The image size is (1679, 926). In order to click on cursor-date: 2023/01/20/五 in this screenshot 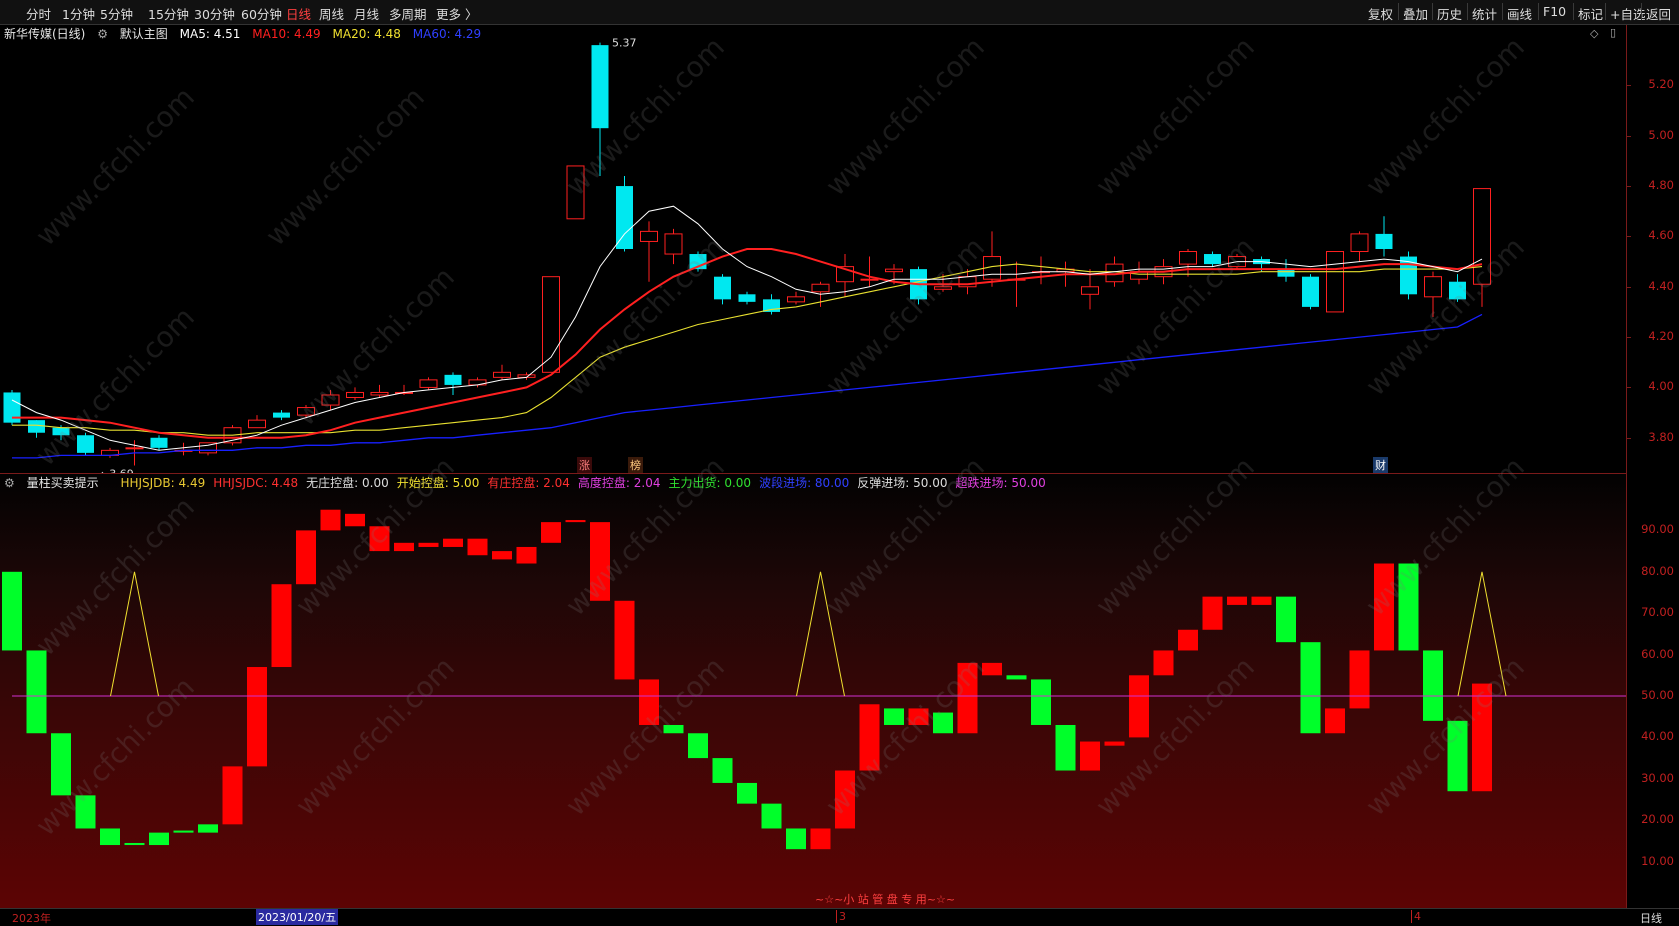, I will do `click(297, 917)`.